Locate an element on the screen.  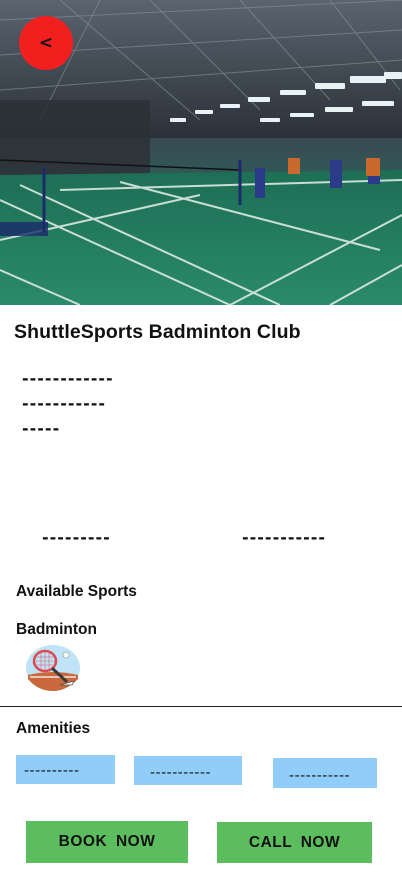
call-now-button: CALL NOW is located at coordinates (294, 842).